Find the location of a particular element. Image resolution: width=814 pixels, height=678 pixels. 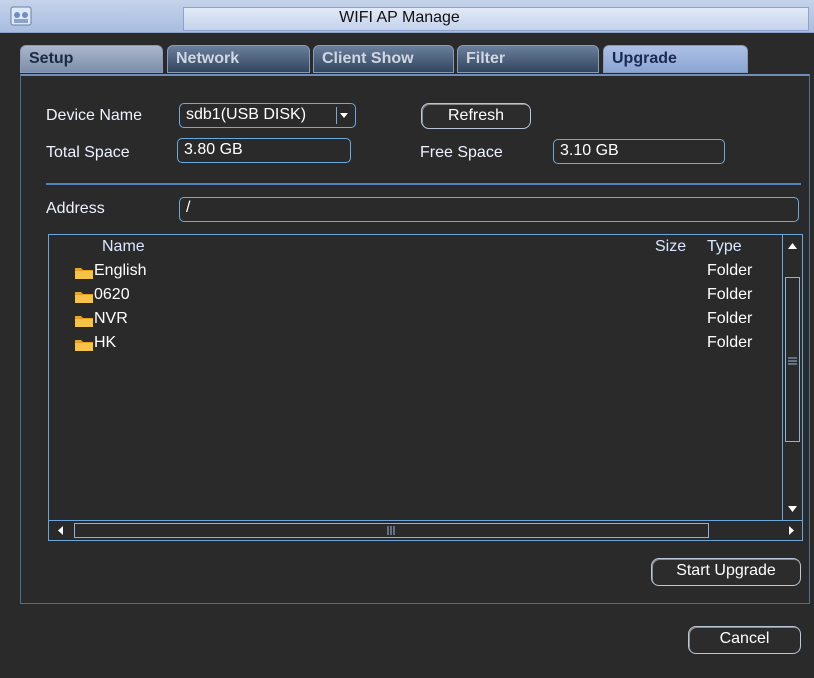

tab-setup: Setup is located at coordinates (91, 59).